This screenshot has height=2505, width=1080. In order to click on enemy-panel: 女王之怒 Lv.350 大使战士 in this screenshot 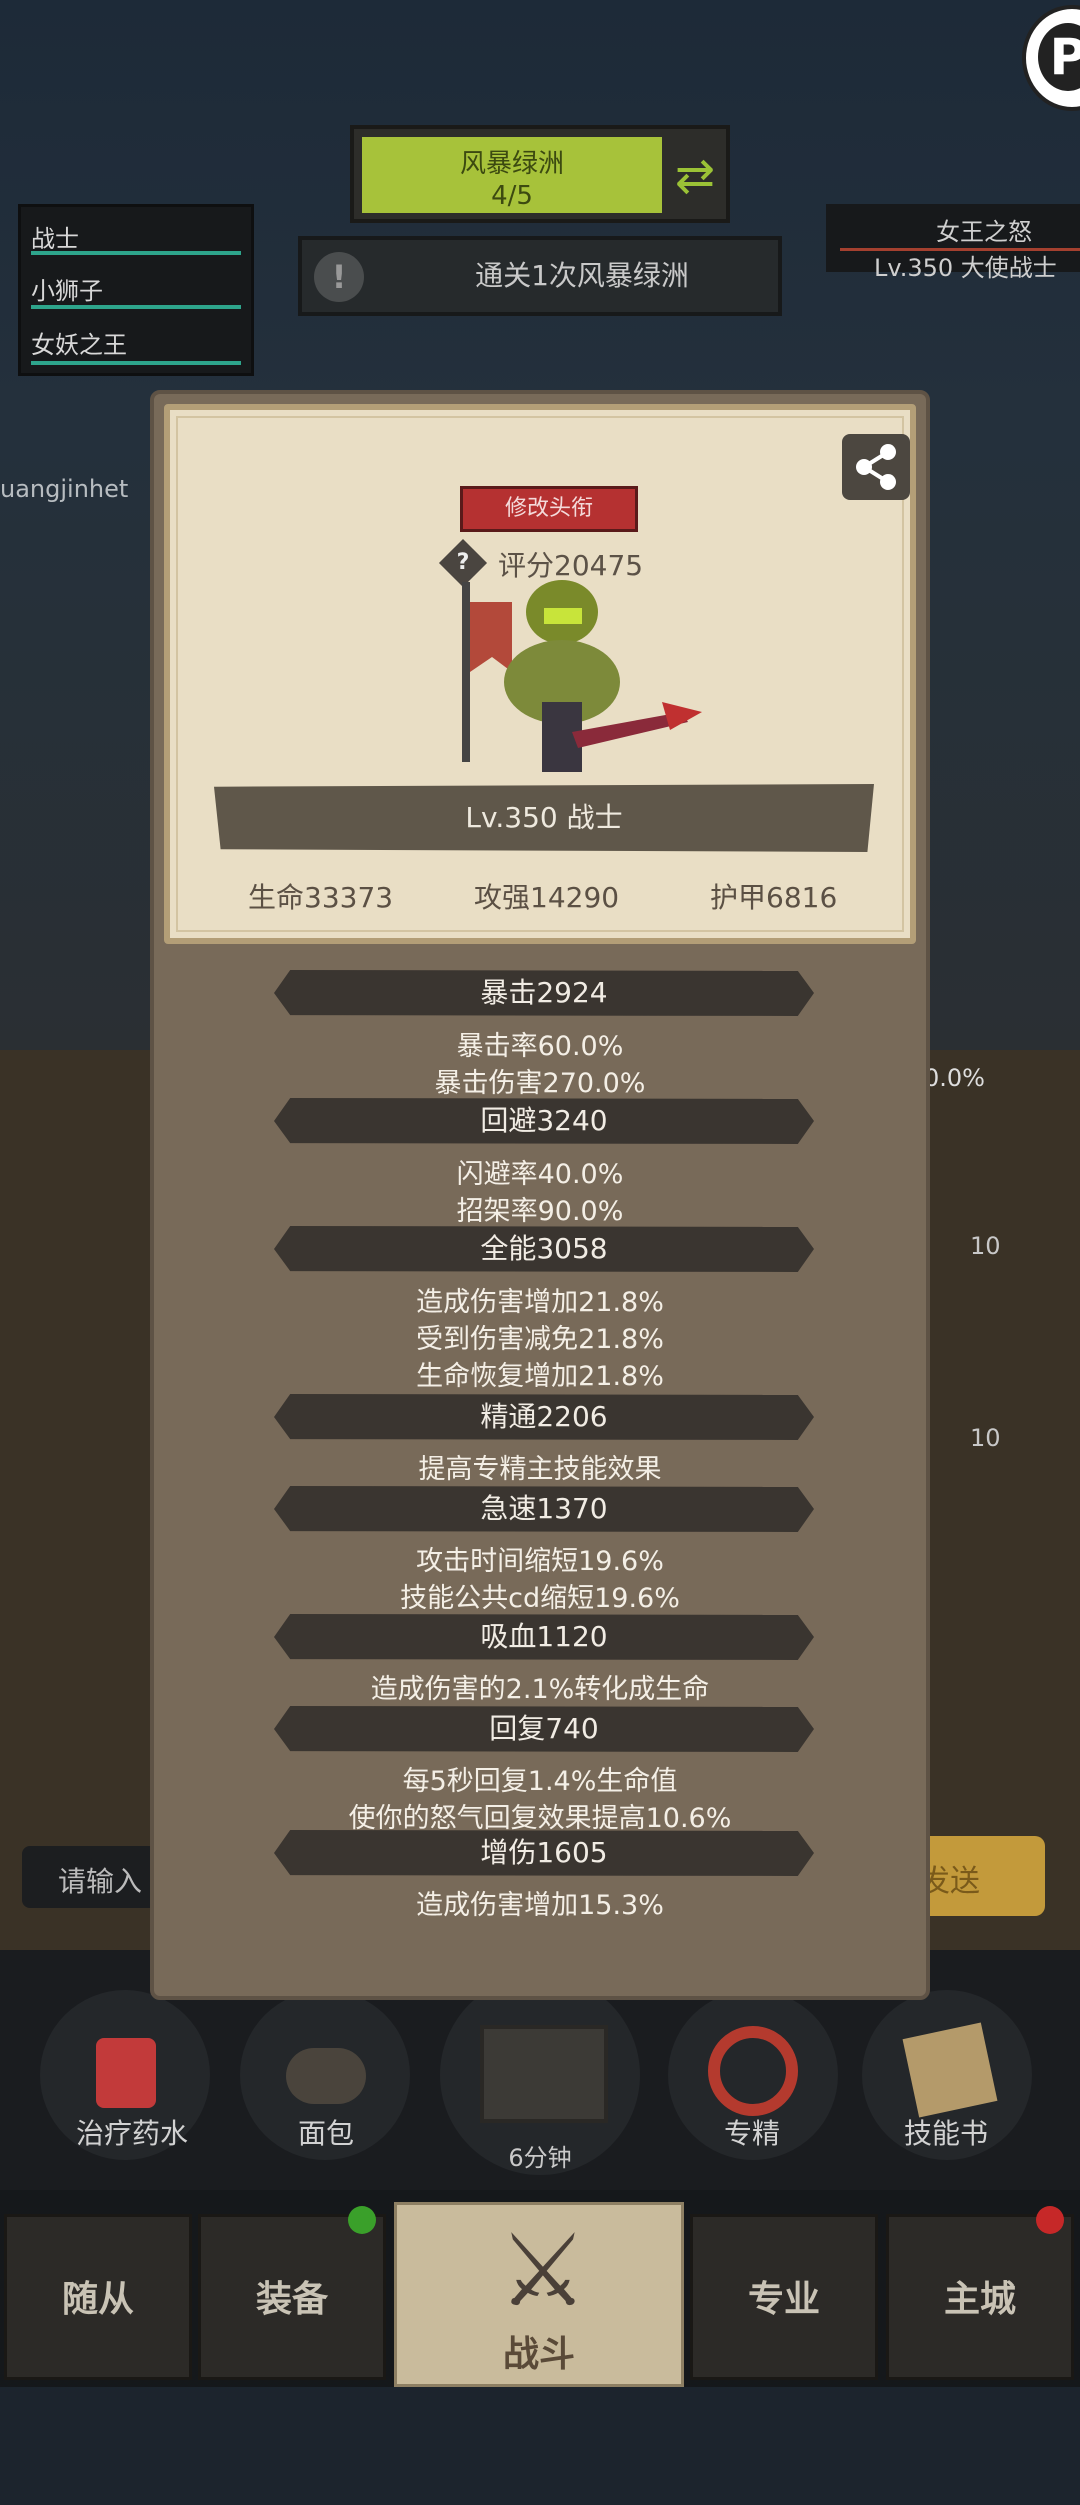, I will do `click(953, 243)`.